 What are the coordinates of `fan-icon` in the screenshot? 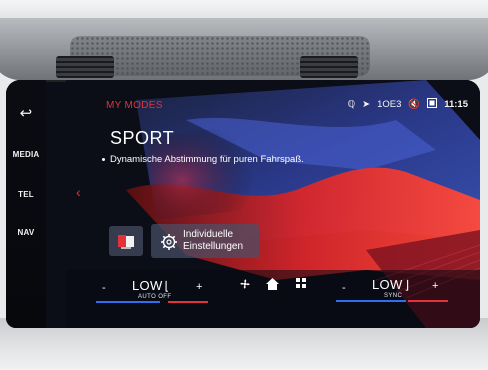 It's located at (245, 285).